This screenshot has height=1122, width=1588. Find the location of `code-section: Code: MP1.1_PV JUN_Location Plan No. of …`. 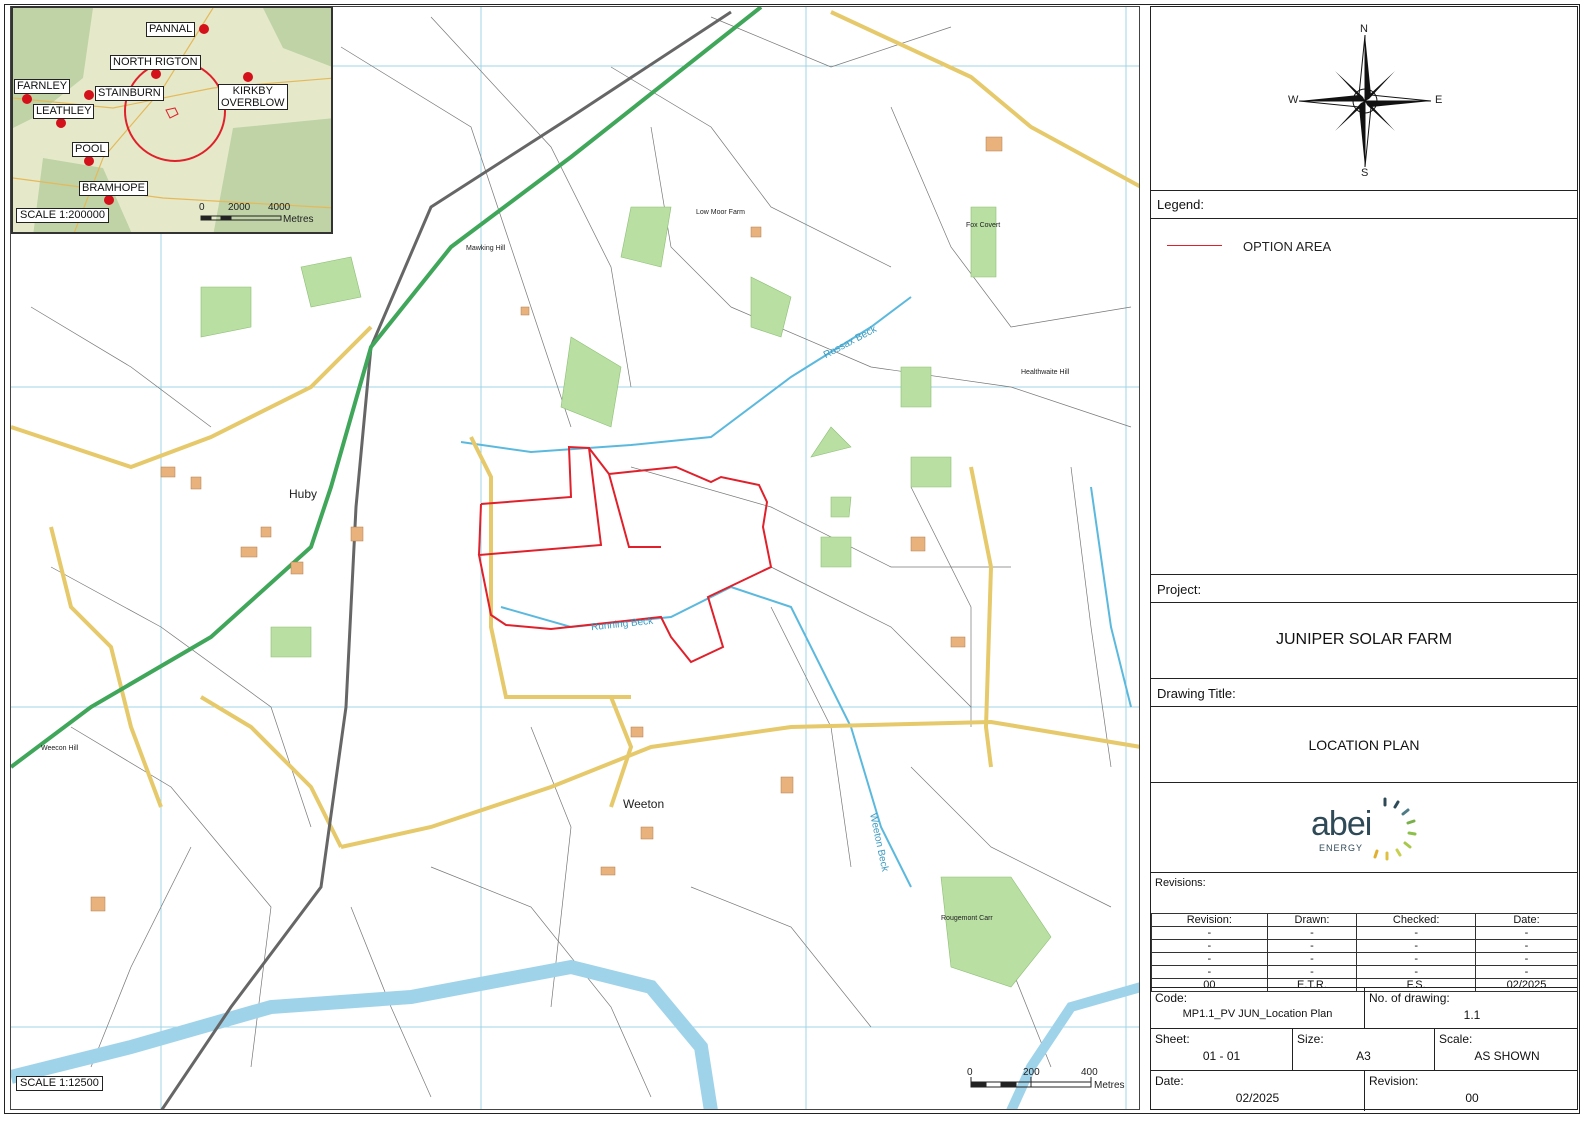

code-section: Code: MP1.1_PV JUN_Location Plan No. of … is located at coordinates (1364, 1008).